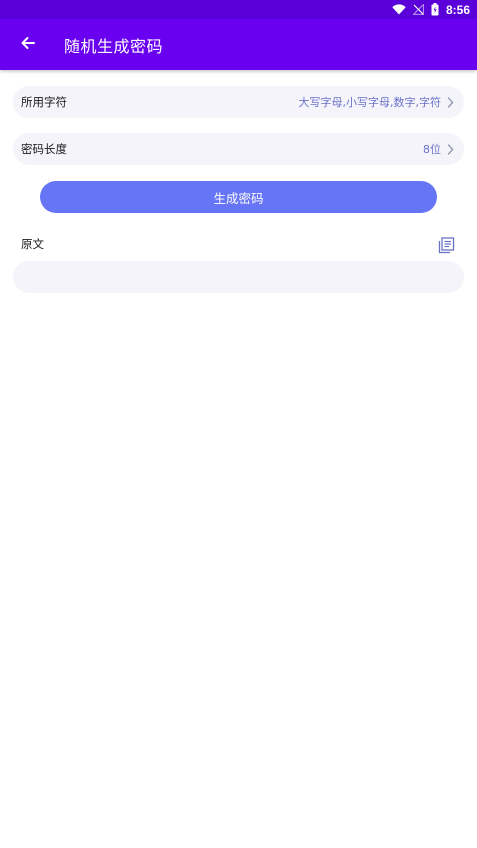 The image size is (477, 848). I want to click on length-value: 8位, so click(432, 149).